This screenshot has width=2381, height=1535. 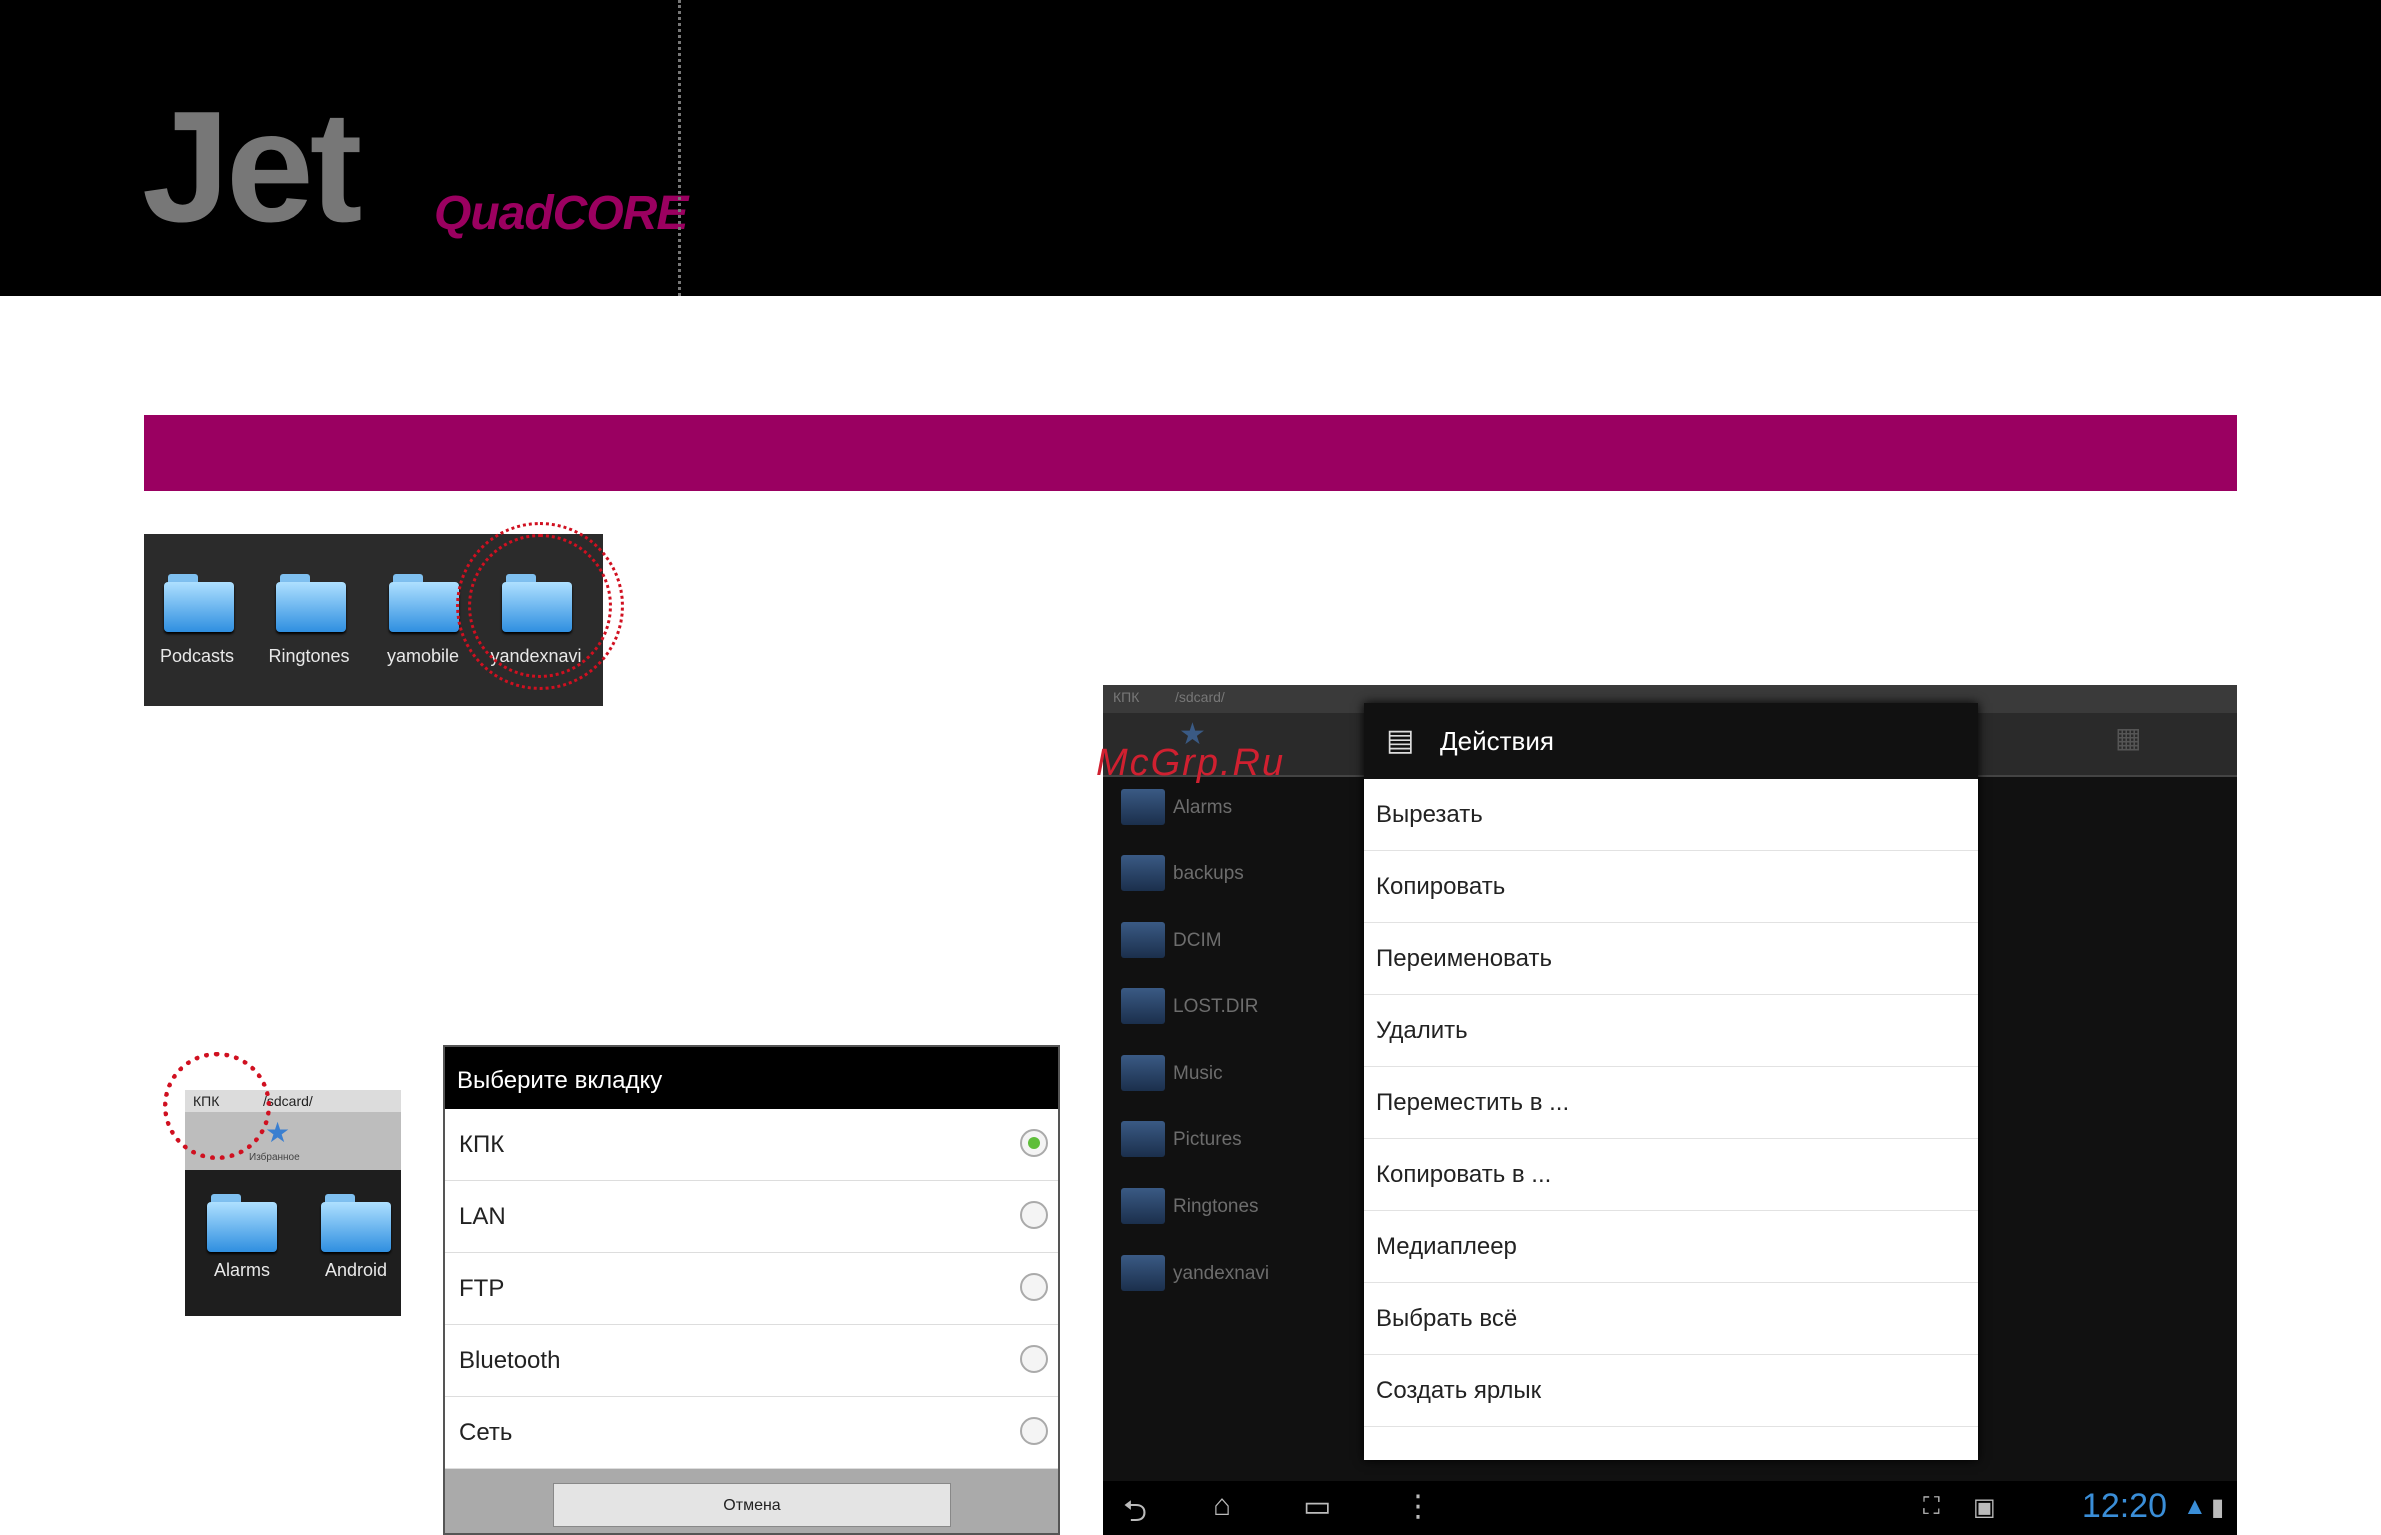 What do you see at coordinates (1208, 873) in the screenshot?
I see `folder-label: backups` at bounding box center [1208, 873].